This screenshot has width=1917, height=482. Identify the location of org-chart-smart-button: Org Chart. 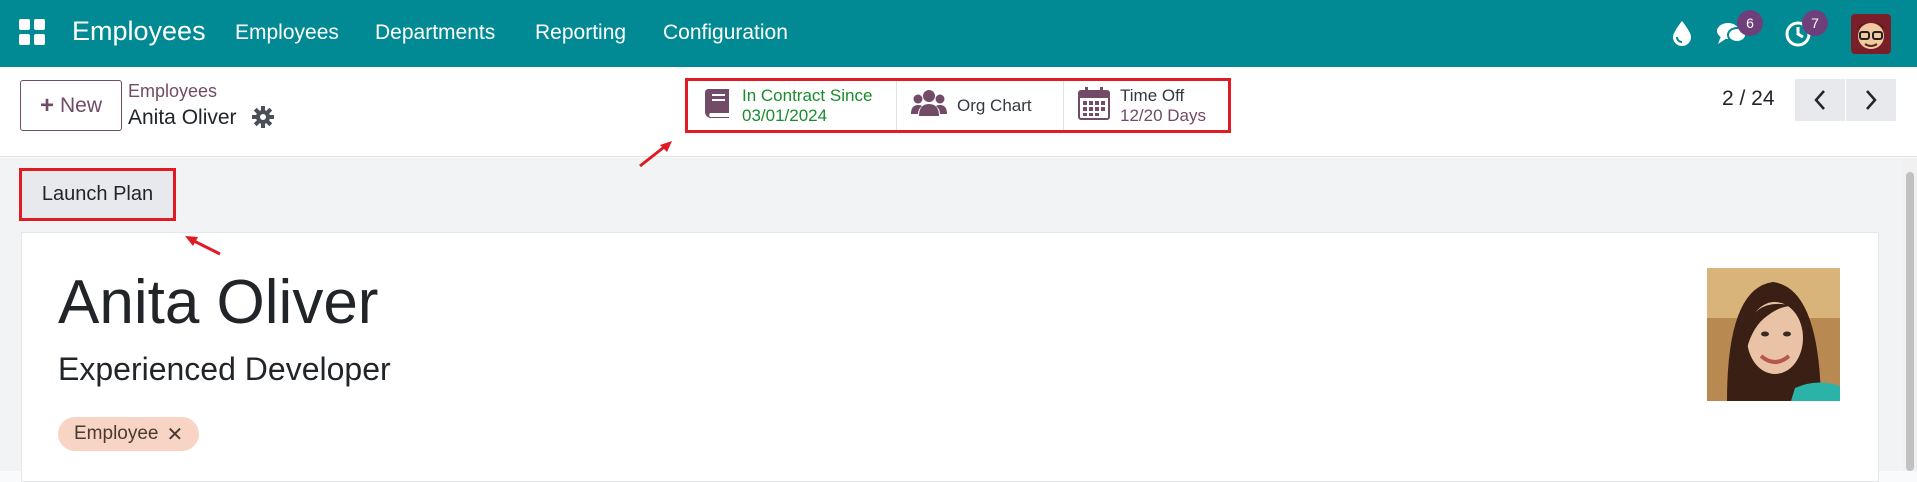
(980, 105).